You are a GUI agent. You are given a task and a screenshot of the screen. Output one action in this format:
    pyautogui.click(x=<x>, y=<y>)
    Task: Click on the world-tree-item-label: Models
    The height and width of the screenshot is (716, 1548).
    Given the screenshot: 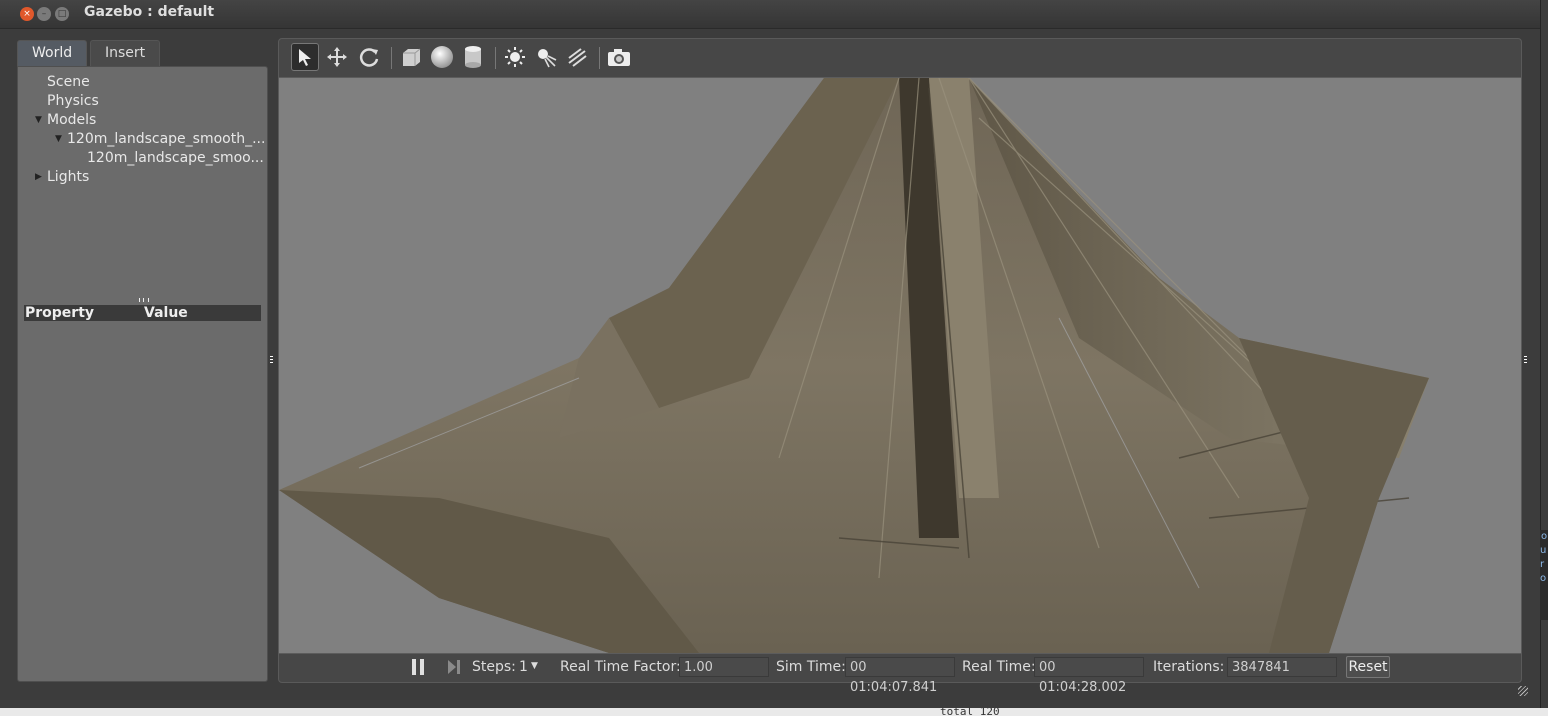 What is the action you would take?
    pyautogui.click(x=72, y=120)
    